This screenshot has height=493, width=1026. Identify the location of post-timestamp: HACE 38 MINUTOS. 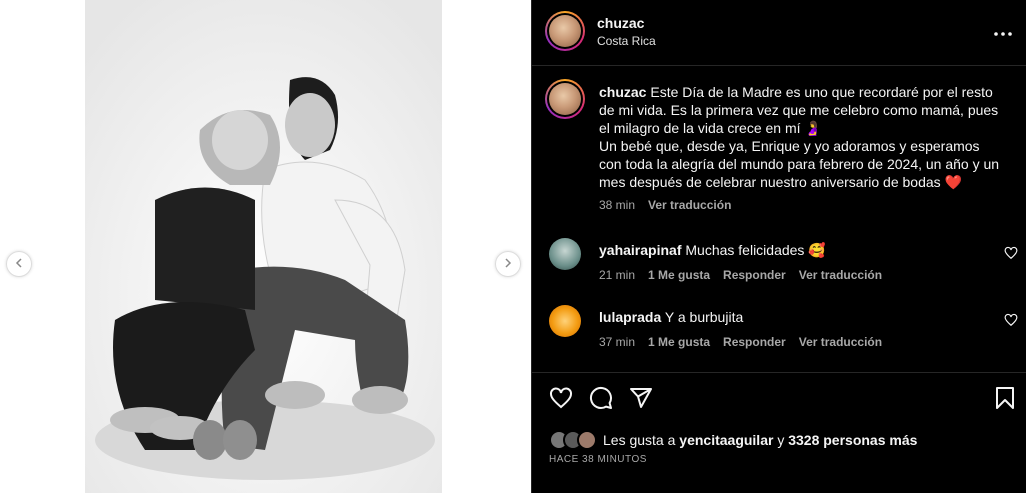
(598, 459).